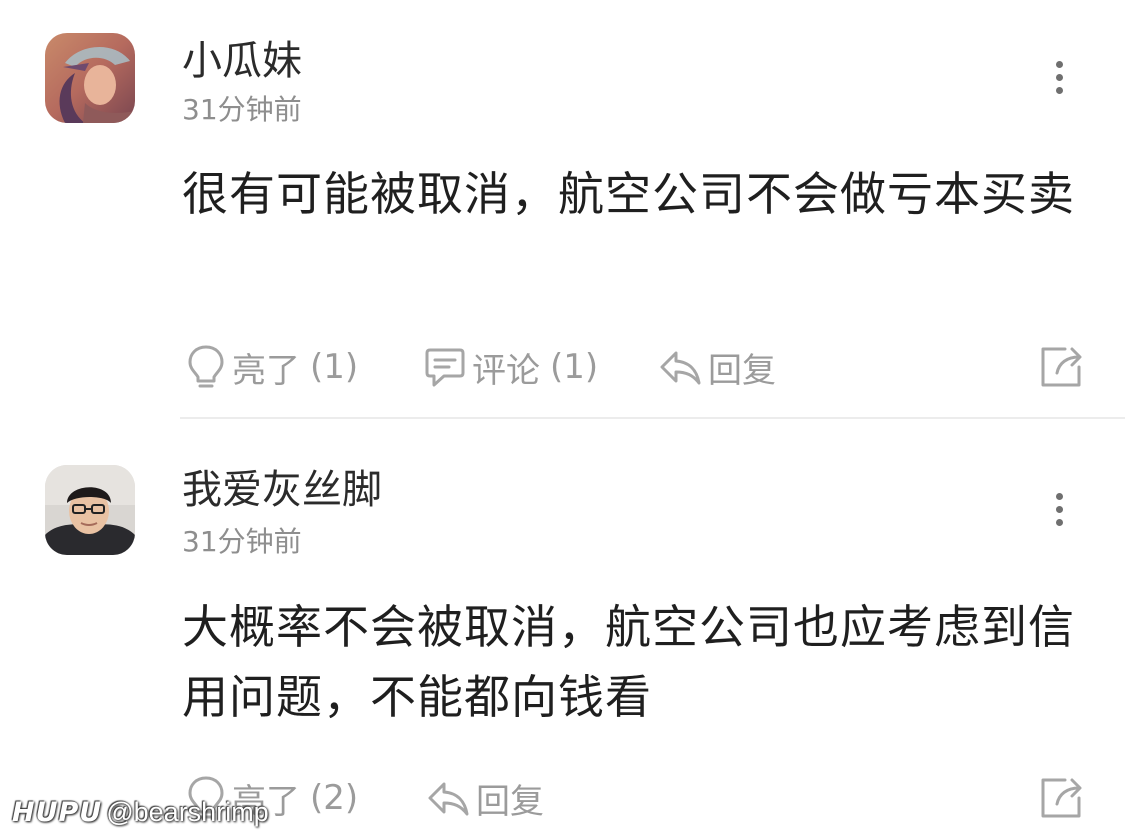  I want to click on like-button: 亮了 (1), so click(272, 367).